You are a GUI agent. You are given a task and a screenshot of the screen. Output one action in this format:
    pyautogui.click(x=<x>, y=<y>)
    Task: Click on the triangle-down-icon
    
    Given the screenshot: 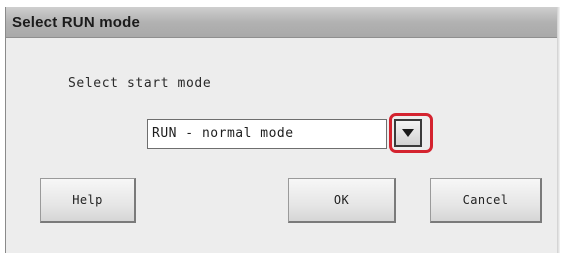 What is the action you would take?
    pyautogui.click(x=408, y=133)
    